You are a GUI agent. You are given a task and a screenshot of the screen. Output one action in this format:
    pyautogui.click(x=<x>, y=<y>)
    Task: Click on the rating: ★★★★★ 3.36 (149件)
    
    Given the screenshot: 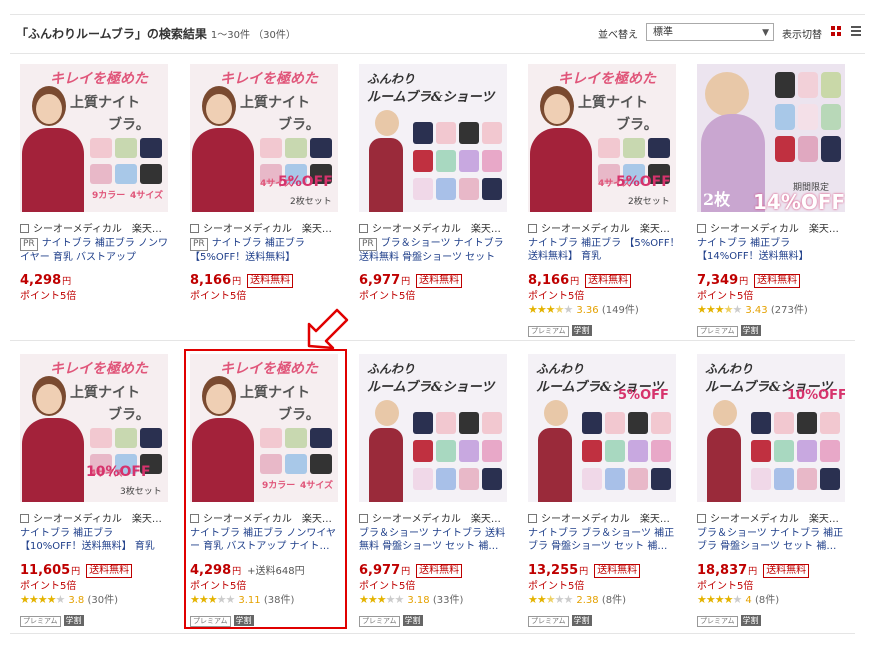 What is the action you would take?
    pyautogui.click(x=583, y=308)
    